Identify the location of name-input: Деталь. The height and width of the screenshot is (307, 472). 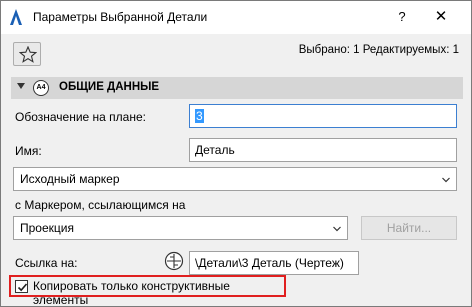
(323, 150).